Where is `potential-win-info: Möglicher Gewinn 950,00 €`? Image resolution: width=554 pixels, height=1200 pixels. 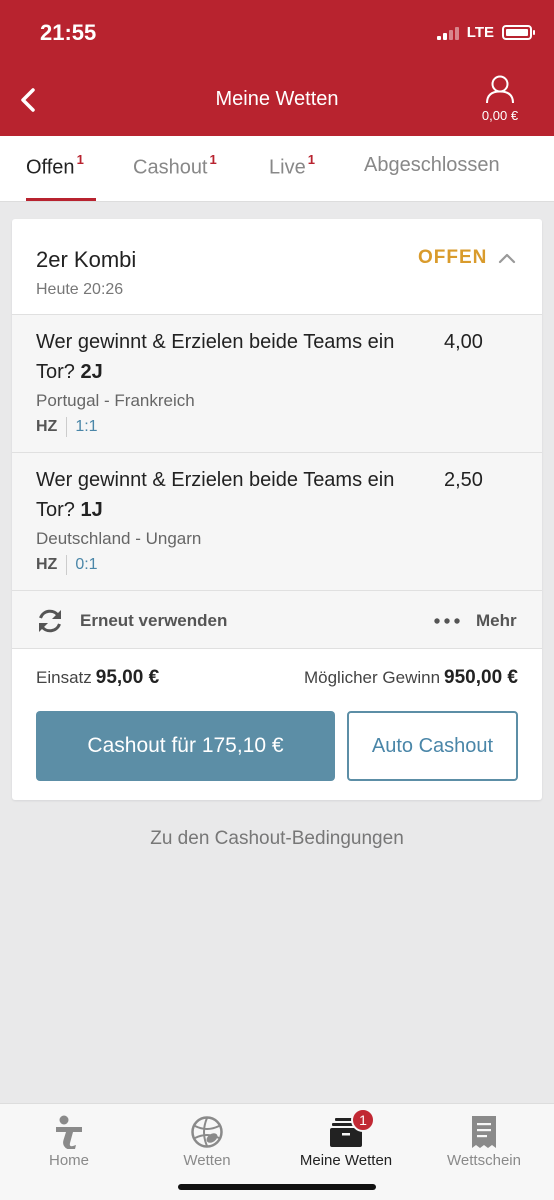 potential-win-info: Möglicher Gewinn 950,00 € is located at coordinates (411, 678).